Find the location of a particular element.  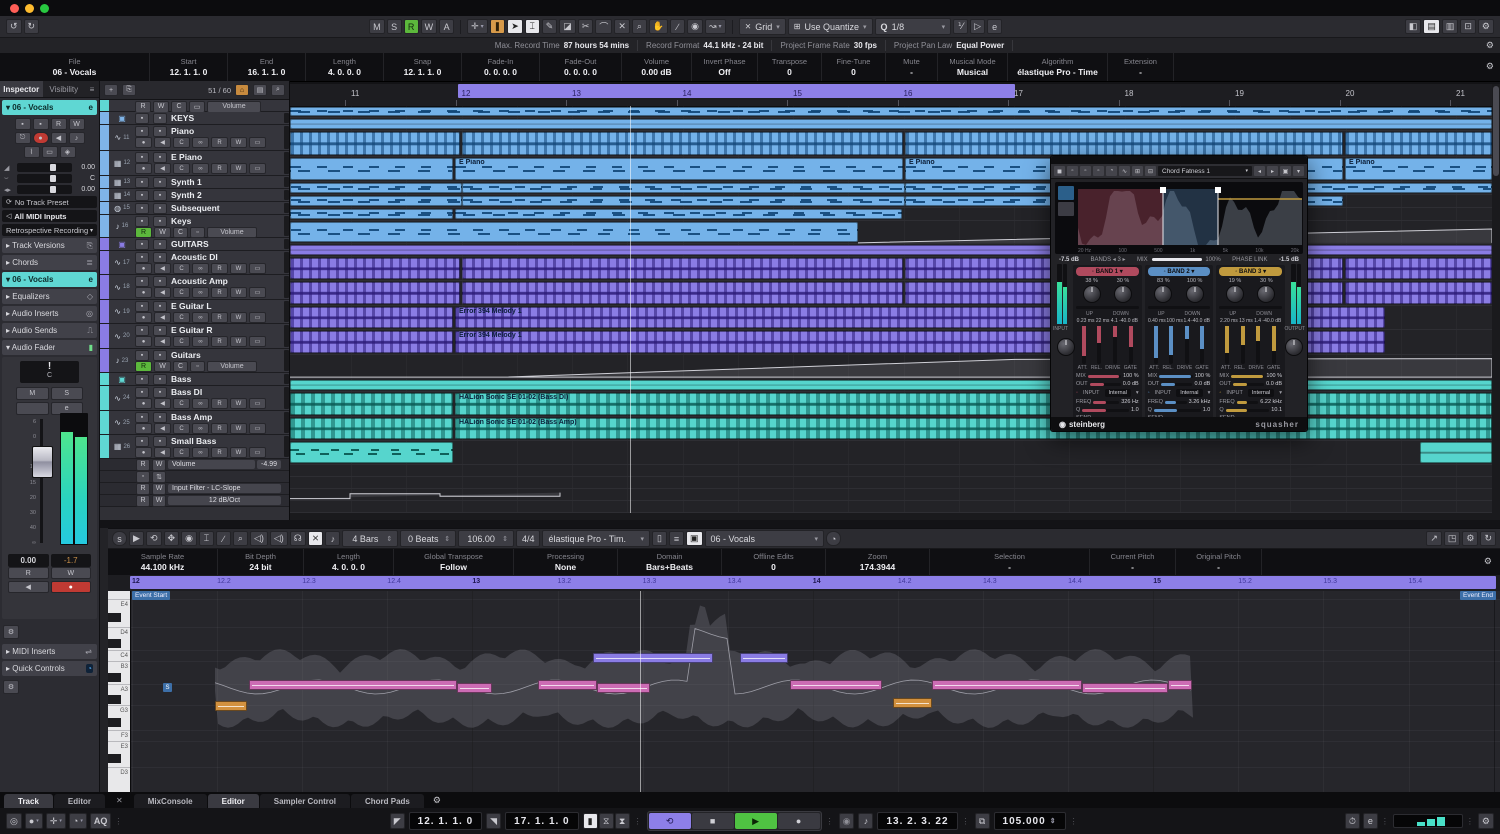

editor-info-original-pitch: Original Pitch - is located at coordinates (1219, 562).